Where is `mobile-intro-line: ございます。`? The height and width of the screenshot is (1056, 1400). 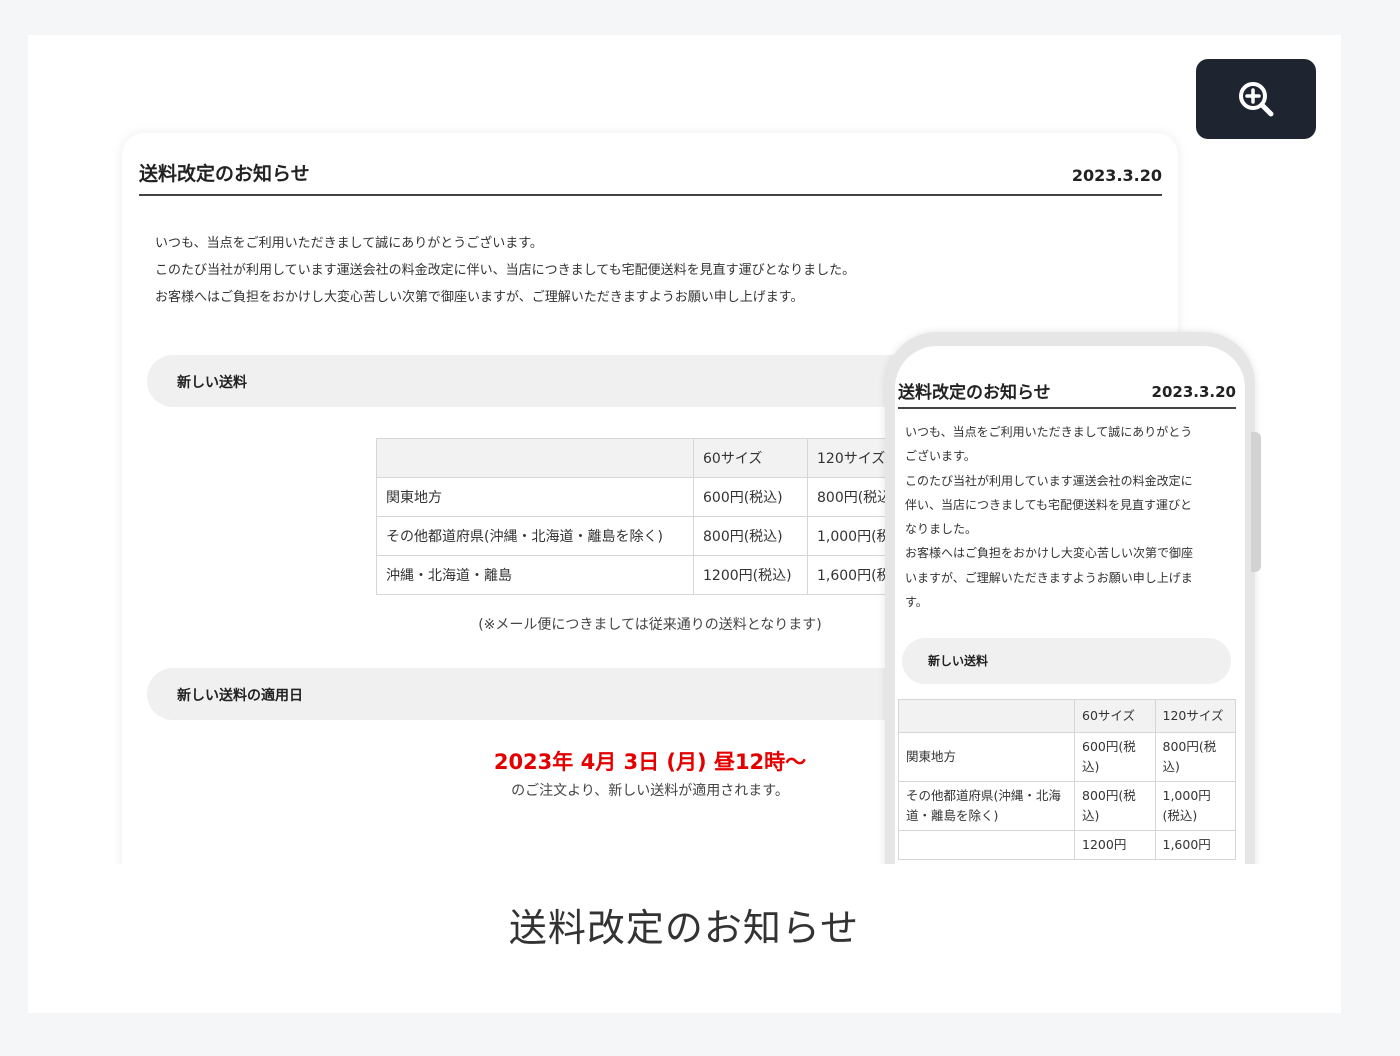
mobile-intro-line: ございます。 is located at coordinates (940, 456).